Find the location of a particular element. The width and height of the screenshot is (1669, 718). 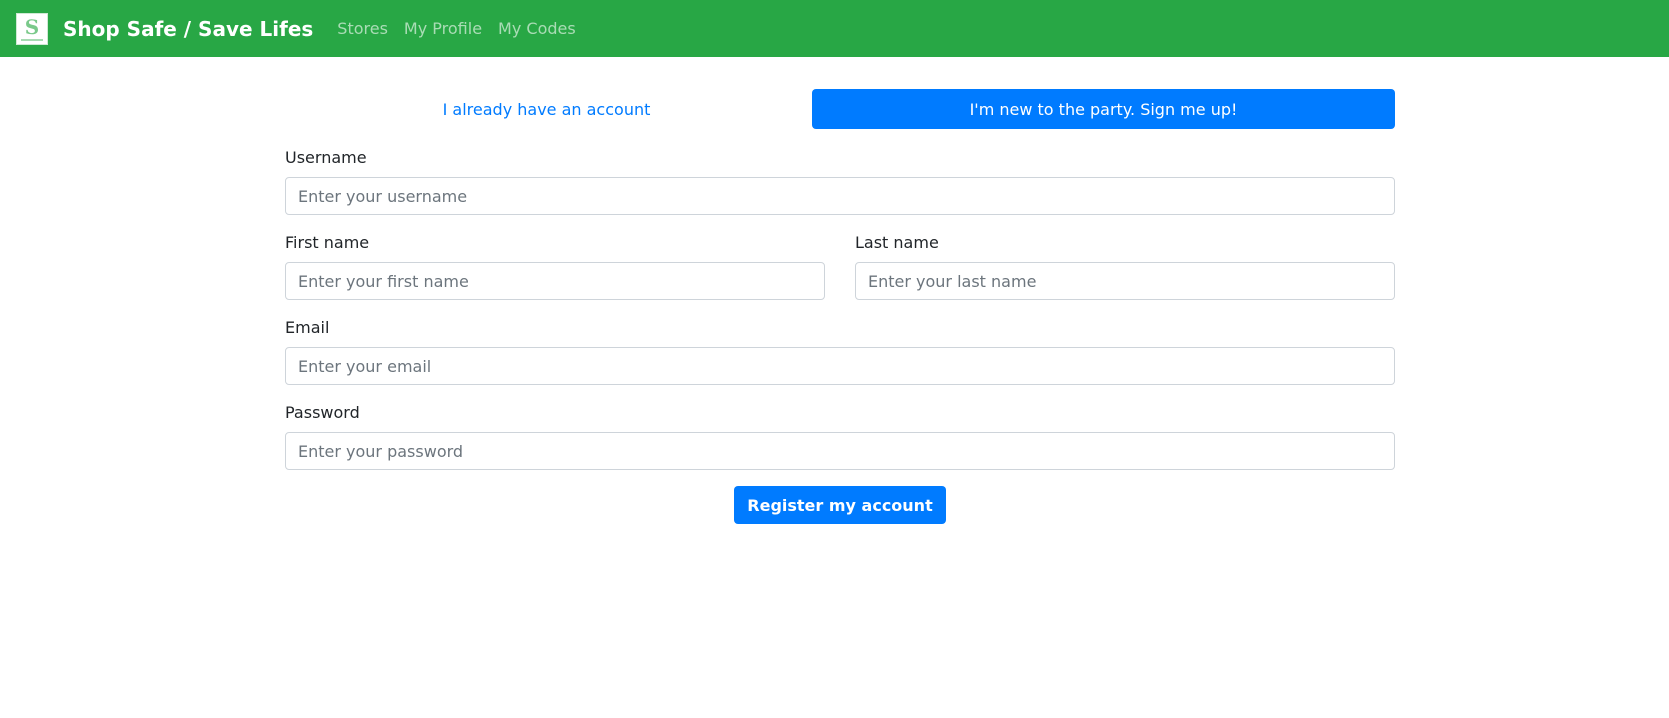

register-button: Register my account is located at coordinates (840, 505).